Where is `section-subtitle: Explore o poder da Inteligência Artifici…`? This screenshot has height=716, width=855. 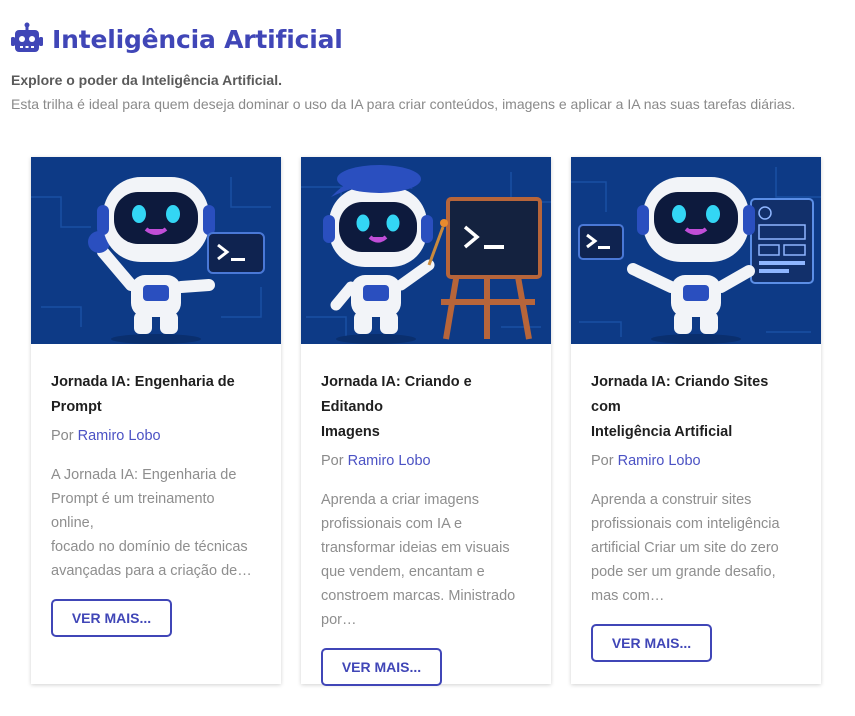 section-subtitle: Explore o poder da Inteligência Artifici… is located at coordinates (146, 80).